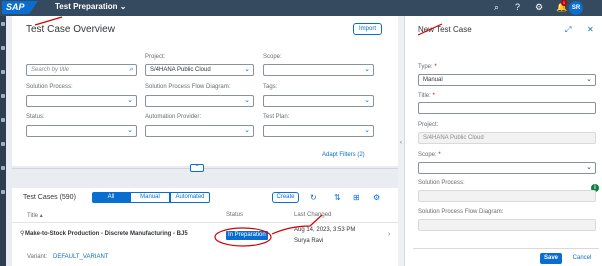 This screenshot has width=602, height=266. What do you see at coordinates (325, 230) in the screenshot?
I see `last-changed-date: Aug 14, 2023, 3:53 PM` at bounding box center [325, 230].